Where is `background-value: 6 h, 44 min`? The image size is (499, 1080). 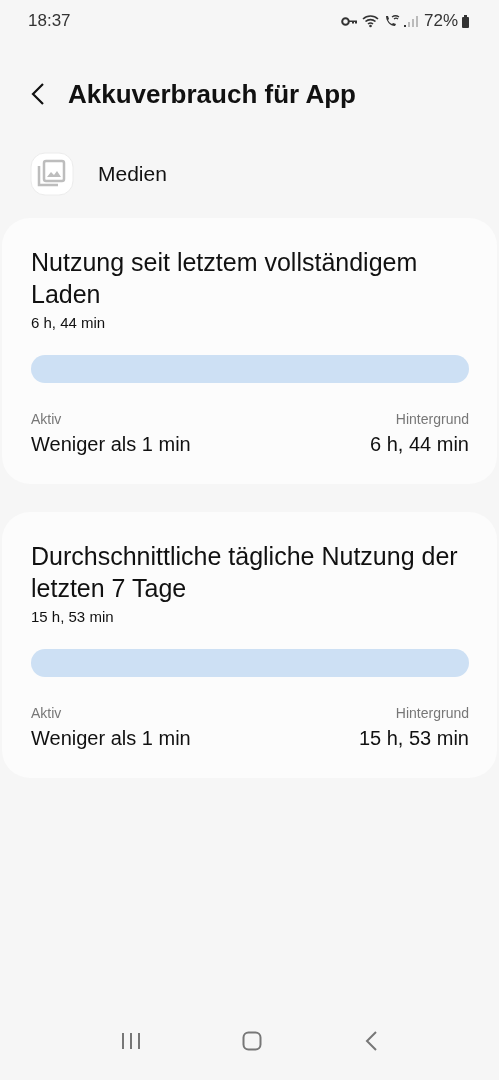
background-value: 6 h, 44 min is located at coordinates (419, 444).